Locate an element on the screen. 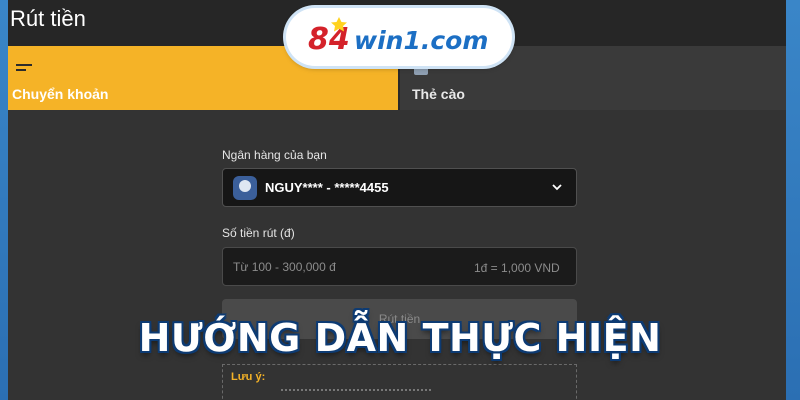  note-box: Lưu ý: is located at coordinates (399, 382).